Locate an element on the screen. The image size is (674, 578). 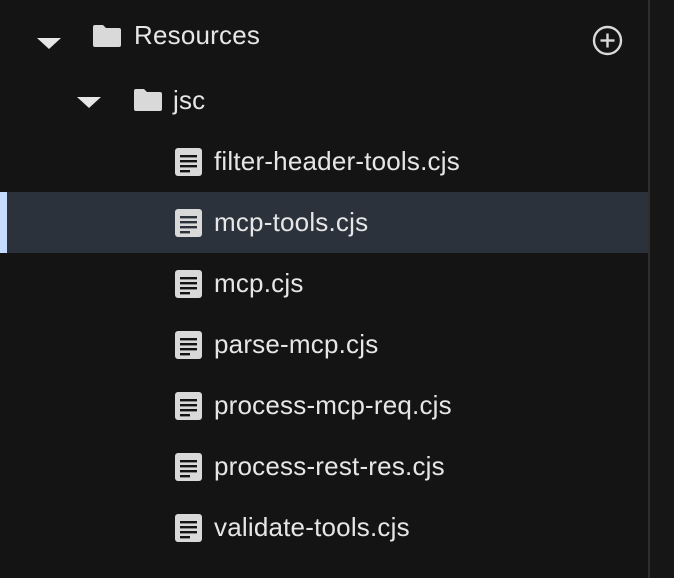
file-row: filter-header-tools.cjs is located at coordinates (324, 161).